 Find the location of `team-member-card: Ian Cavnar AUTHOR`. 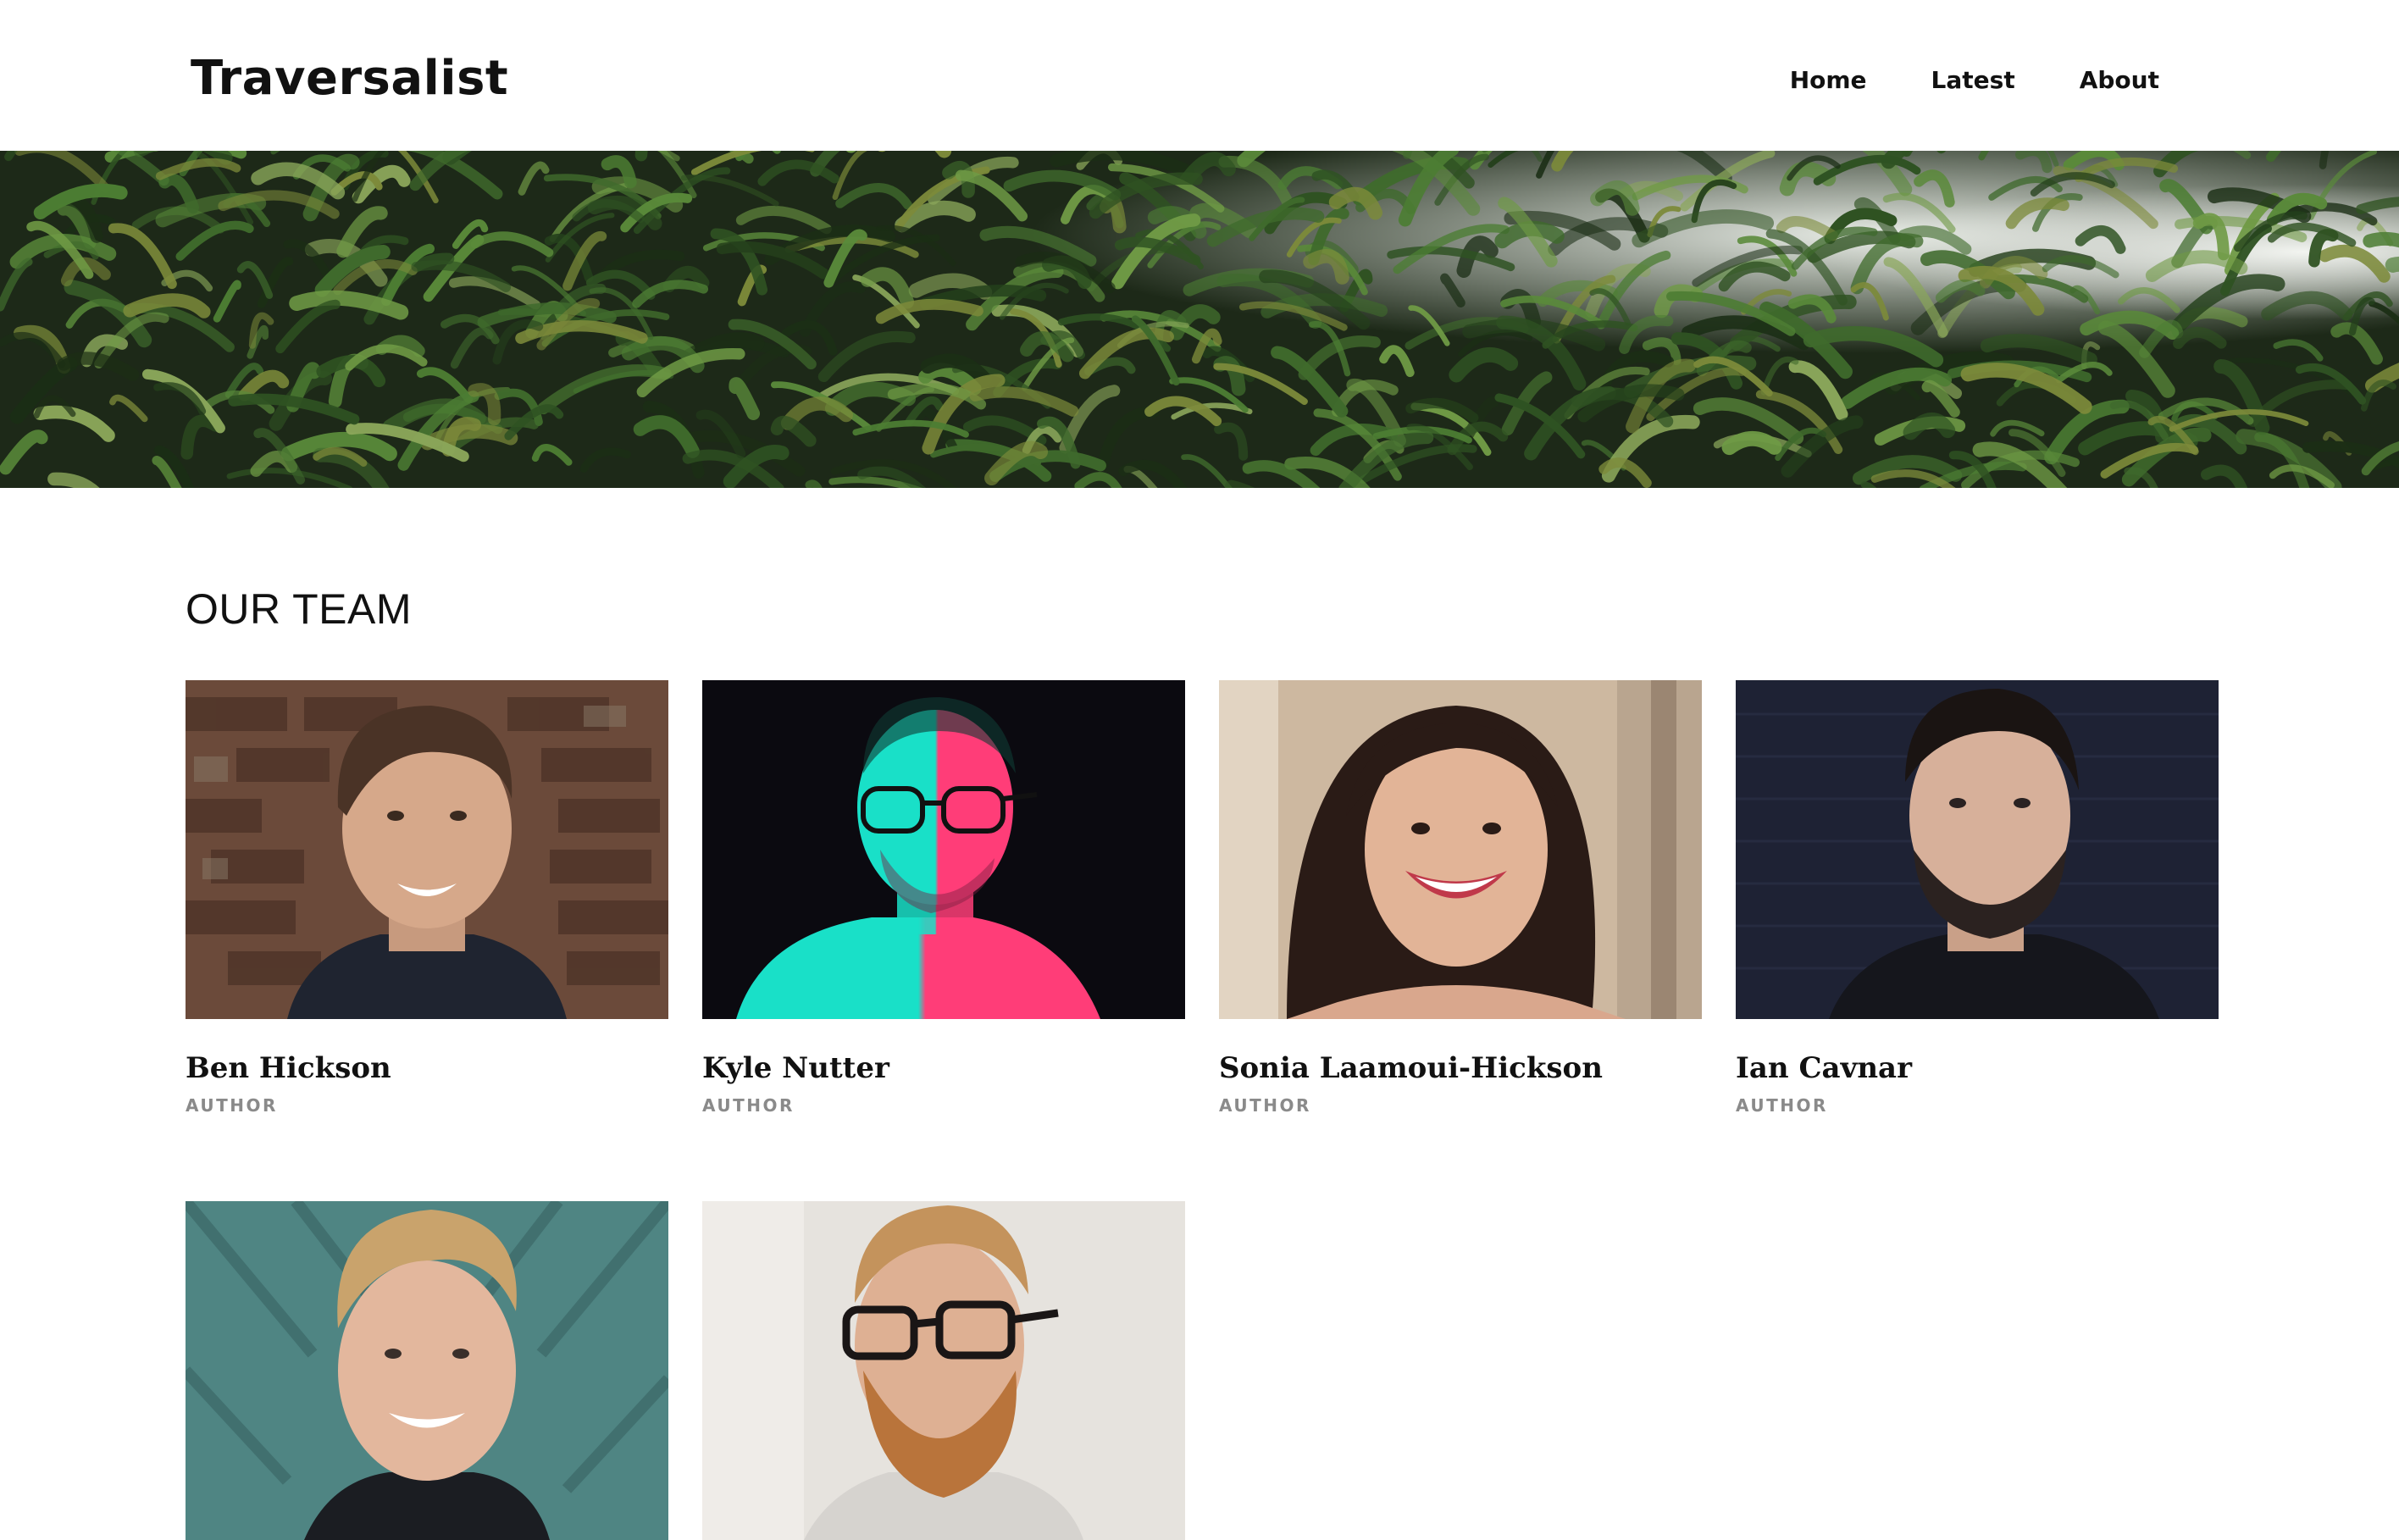

team-member-card: Ian Cavnar AUTHOR is located at coordinates (1977, 898).